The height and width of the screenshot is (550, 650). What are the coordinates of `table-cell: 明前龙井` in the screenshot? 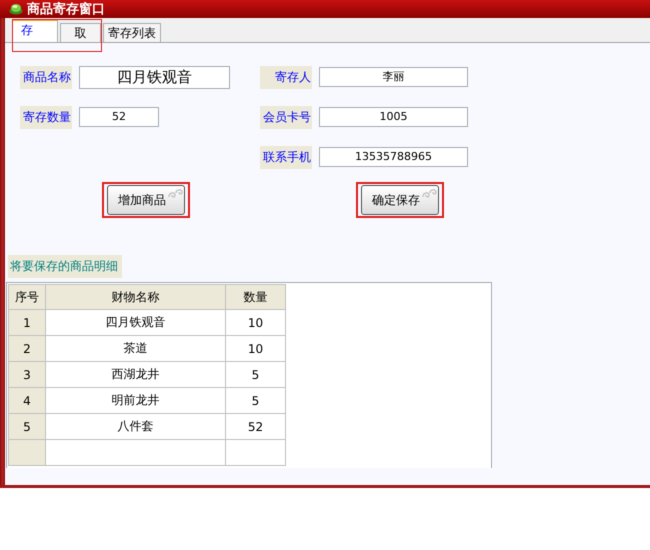 It's located at (136, 400).